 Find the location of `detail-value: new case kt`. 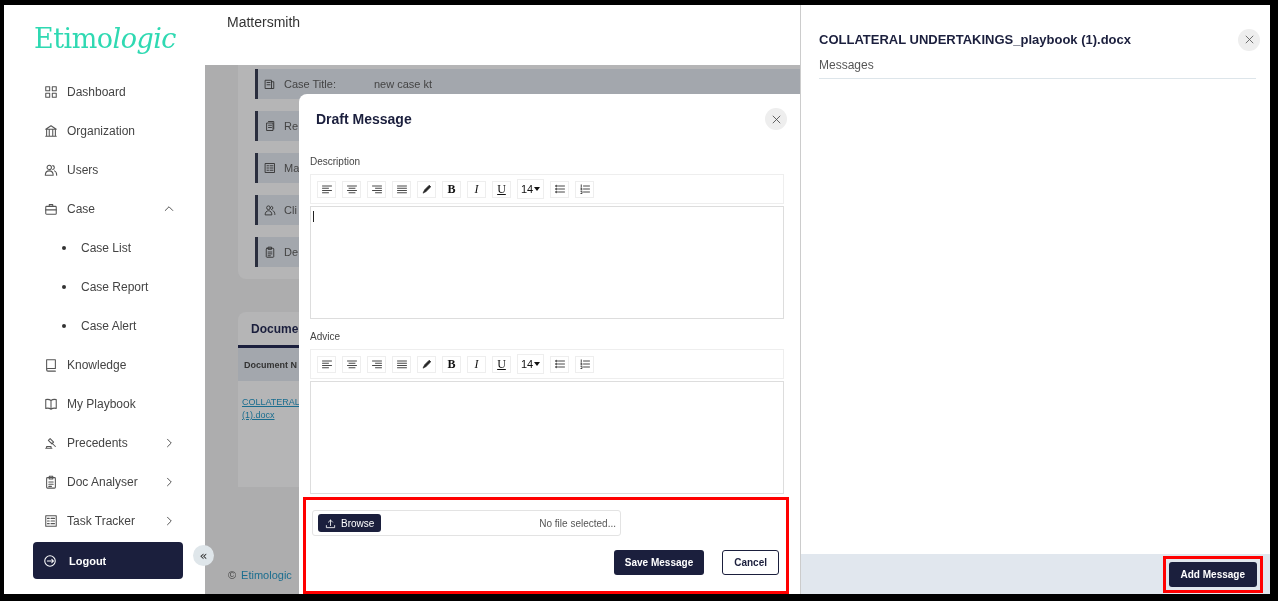

detail-value: new case kt is located at coordinates (403, 84).